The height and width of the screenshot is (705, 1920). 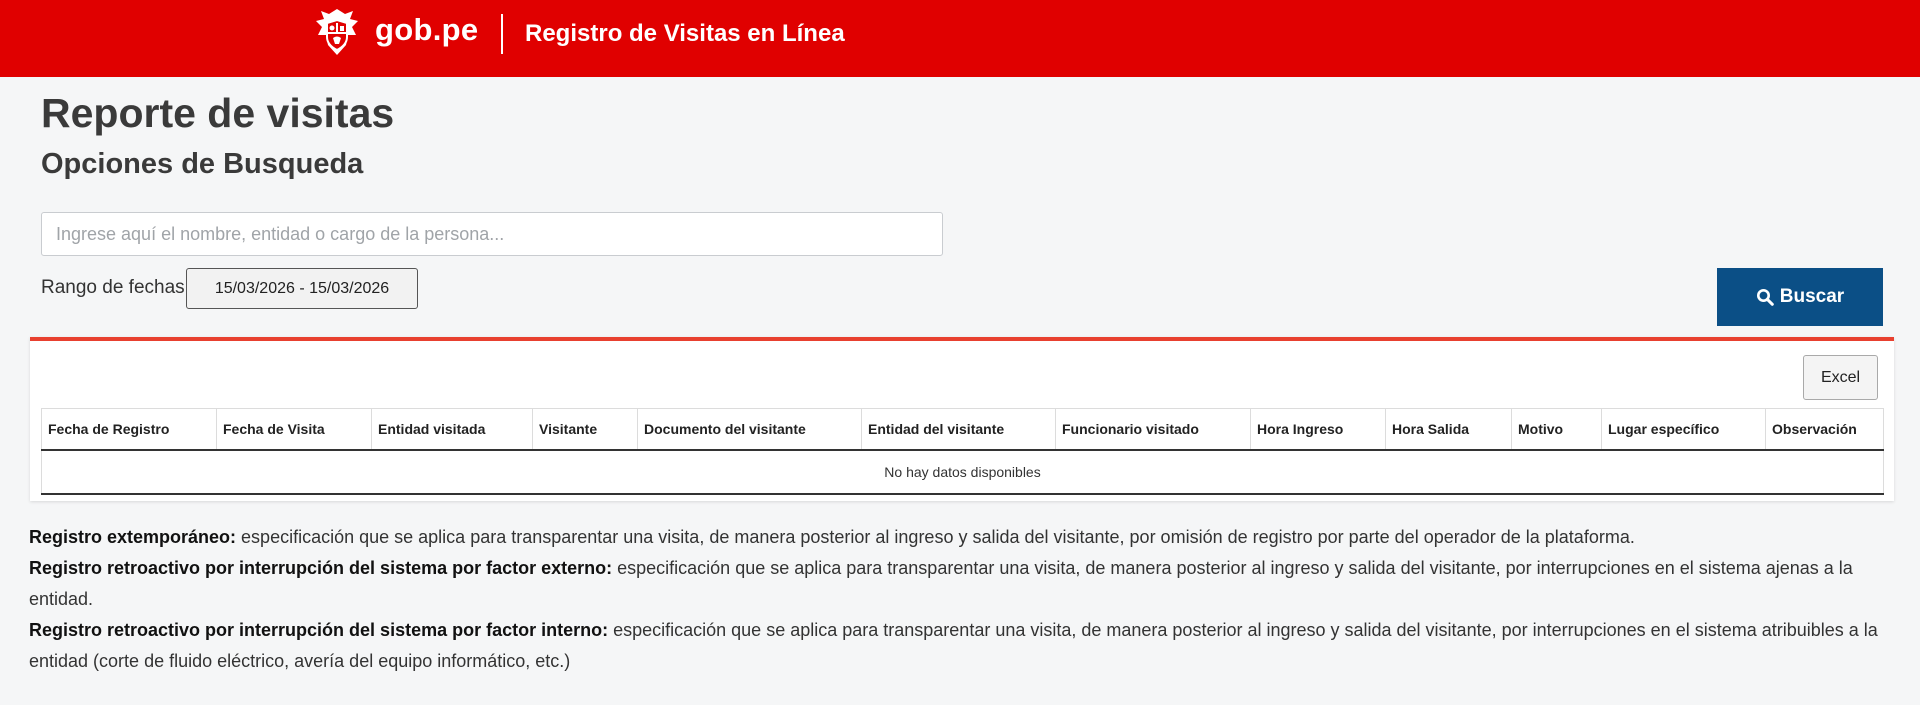 What do you see at coordinates (1556, 429) in the screenshot?
I see `column-header-motivo: Motivo` at bounding box center [1556, 429].